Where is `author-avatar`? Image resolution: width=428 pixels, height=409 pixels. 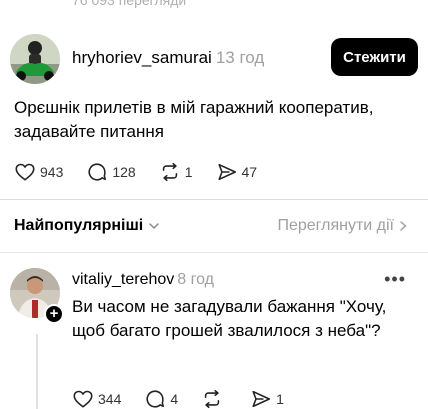
author-avatar is located at coordinates (35, 59).